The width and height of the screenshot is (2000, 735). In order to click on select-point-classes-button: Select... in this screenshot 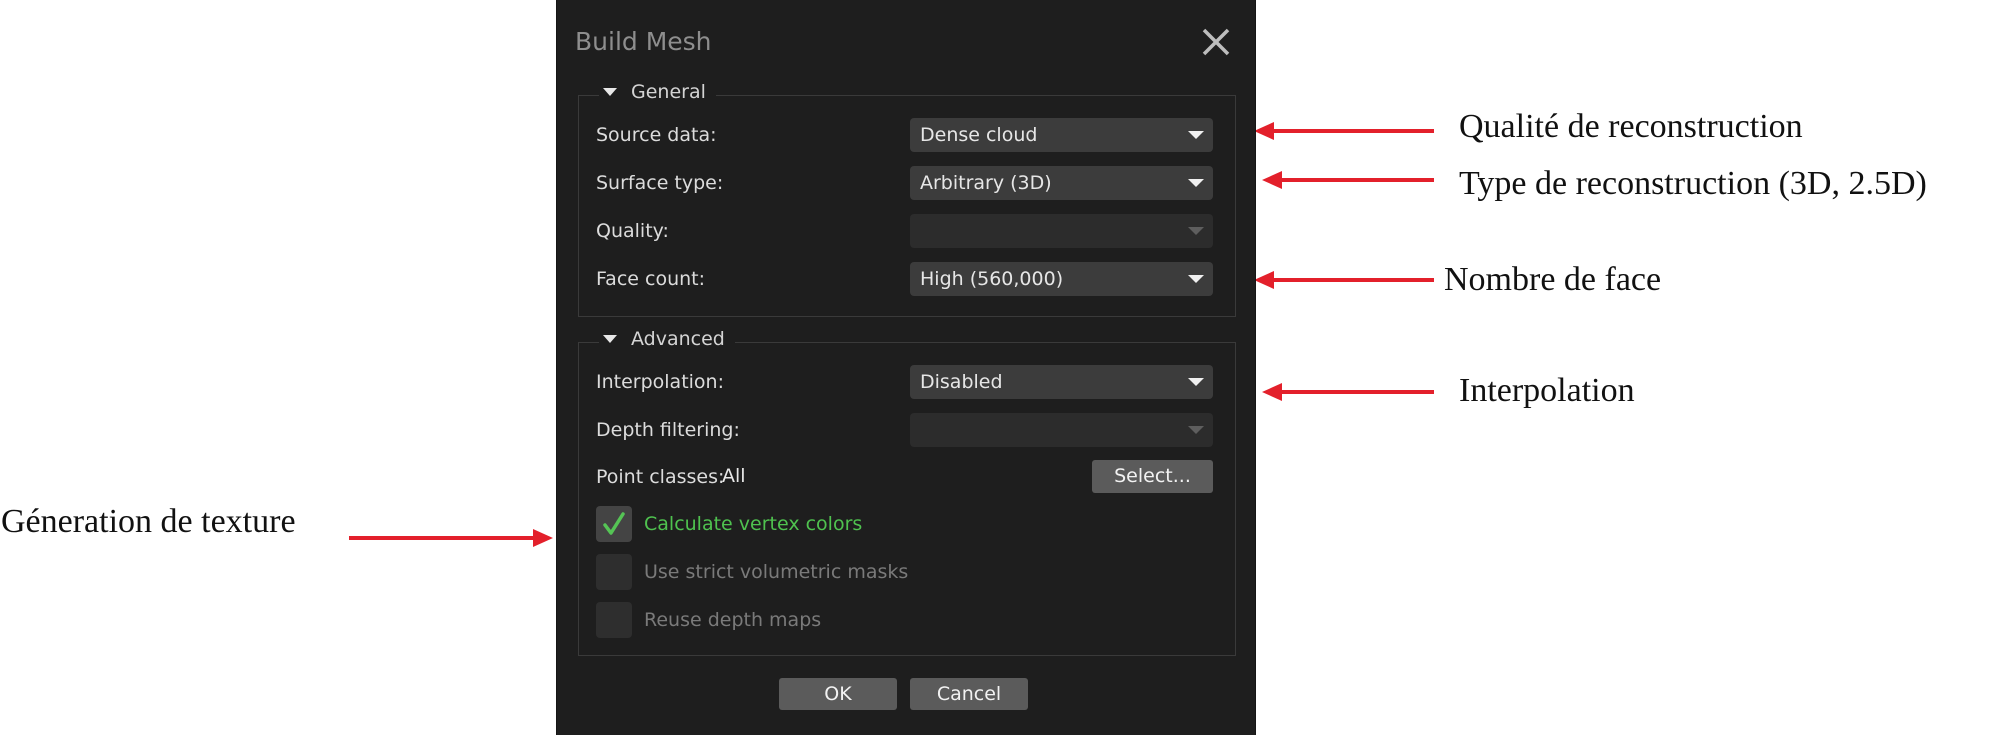, I will do `click(1152, 476)`.